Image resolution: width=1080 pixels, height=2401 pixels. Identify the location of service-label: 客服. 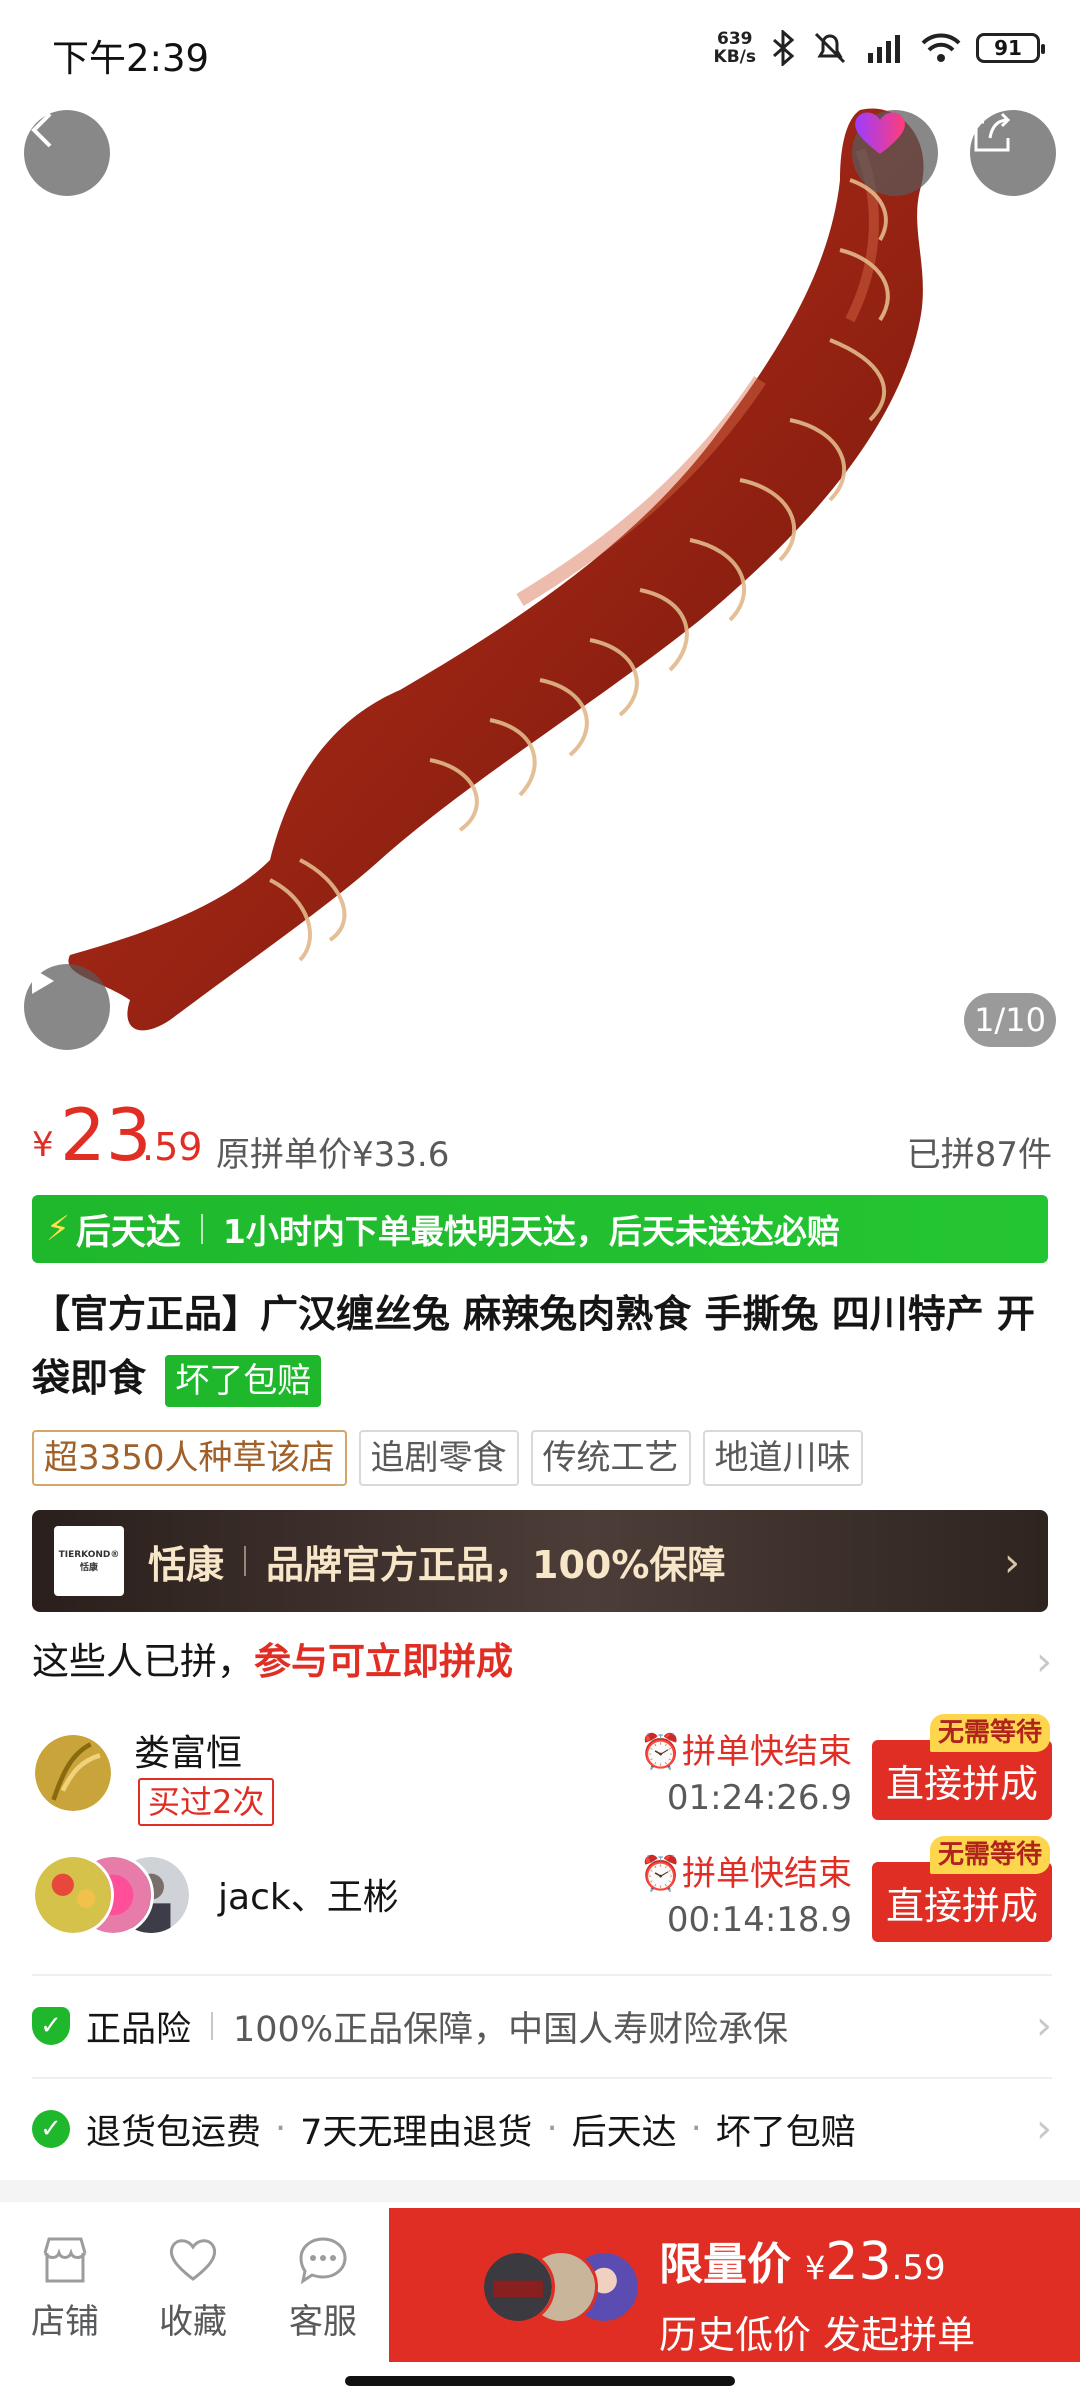
(323, 2322).